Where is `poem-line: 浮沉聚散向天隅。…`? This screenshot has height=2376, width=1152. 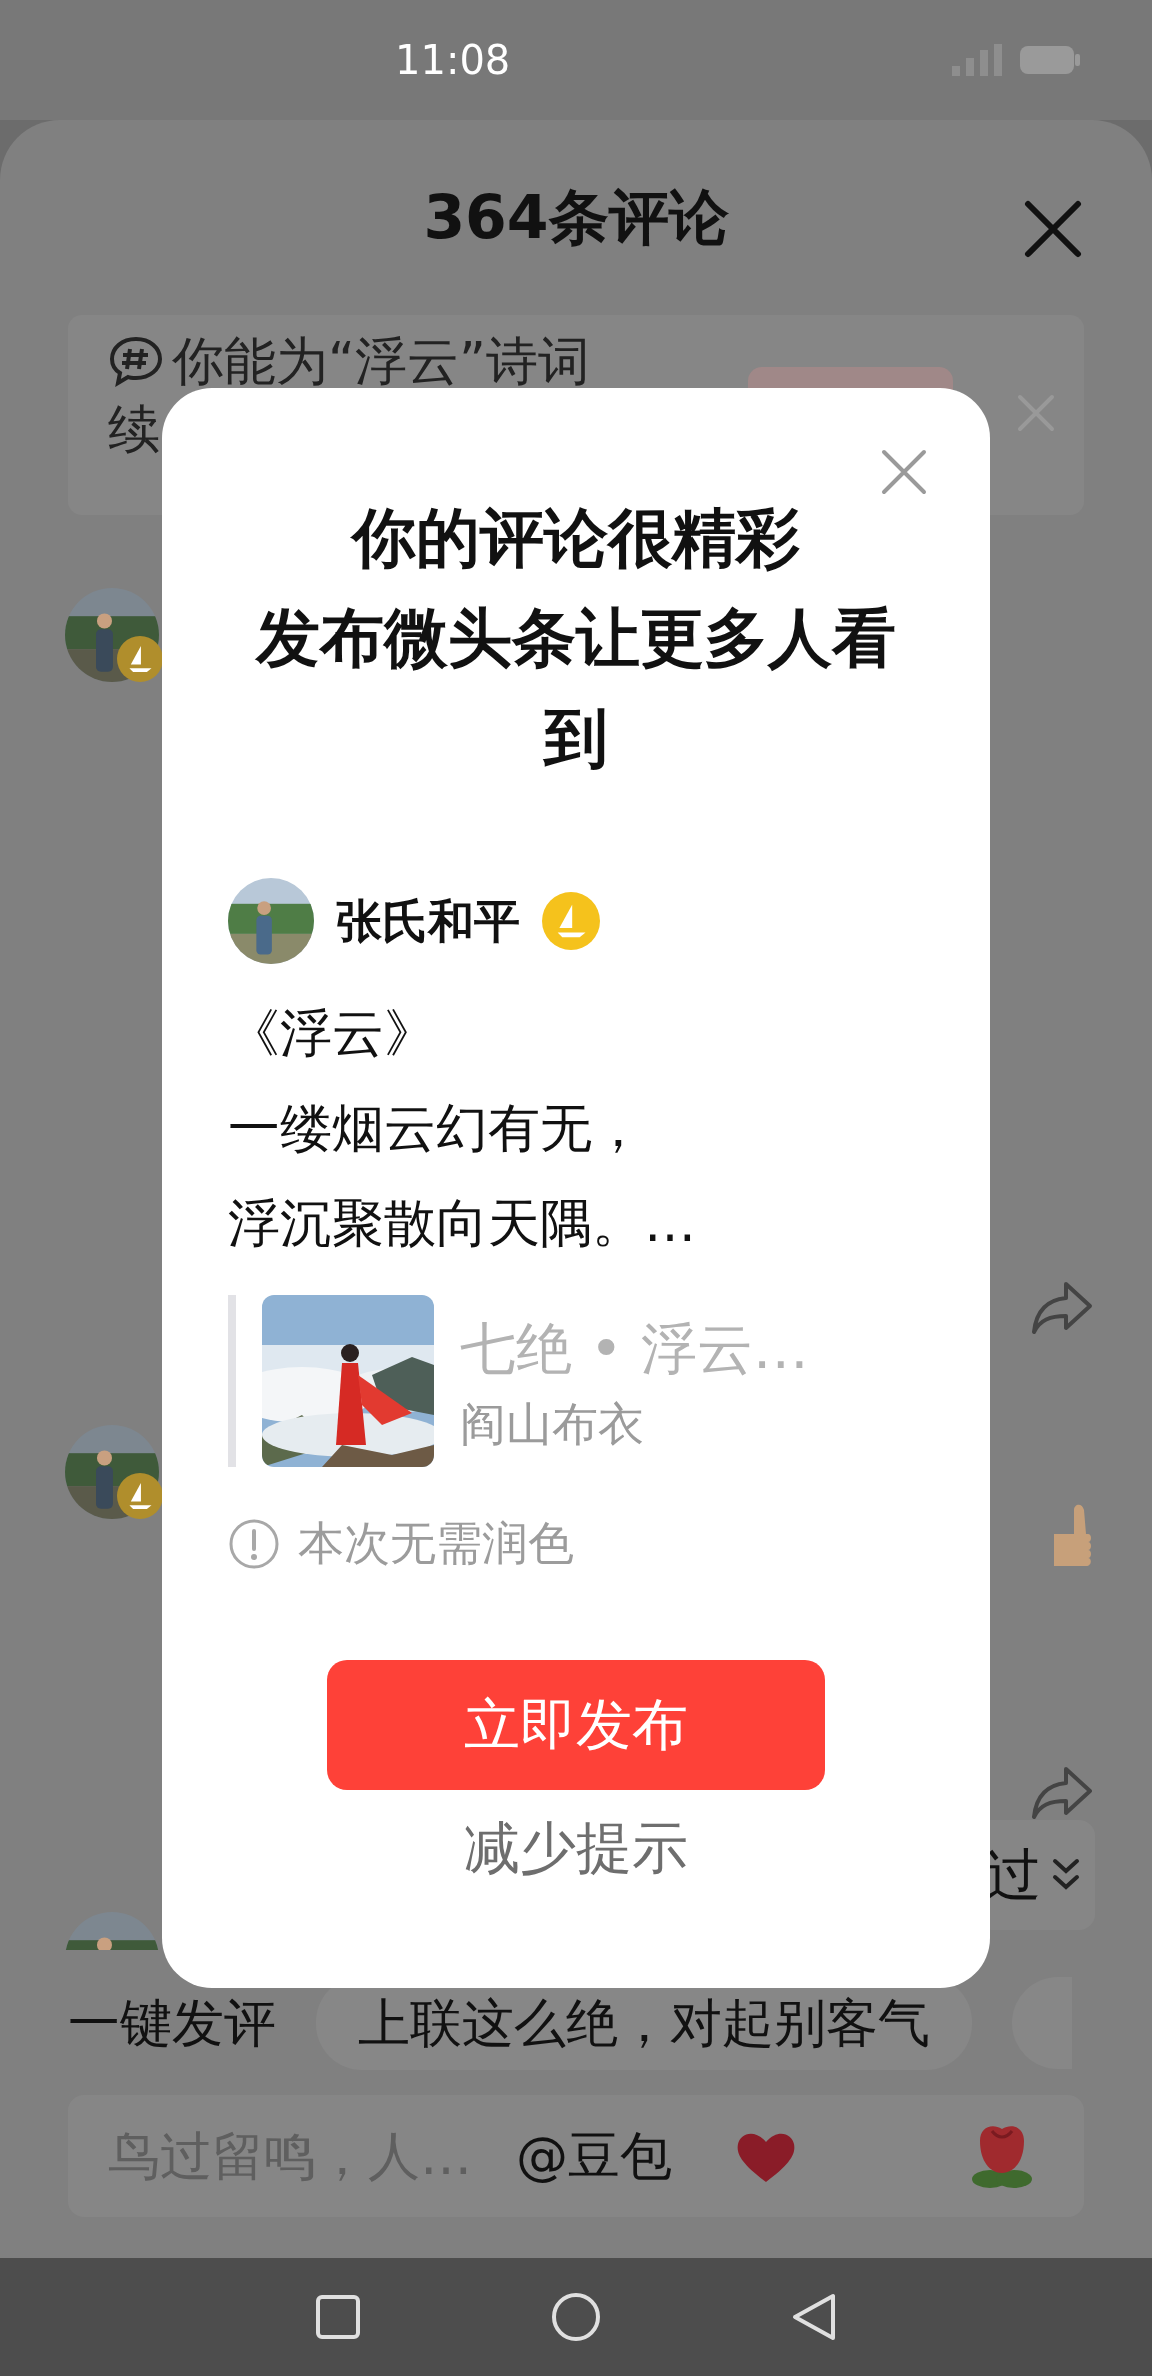 poem-line: 浮沉聚散向天隅。… is located at coordinates (462, 1223).